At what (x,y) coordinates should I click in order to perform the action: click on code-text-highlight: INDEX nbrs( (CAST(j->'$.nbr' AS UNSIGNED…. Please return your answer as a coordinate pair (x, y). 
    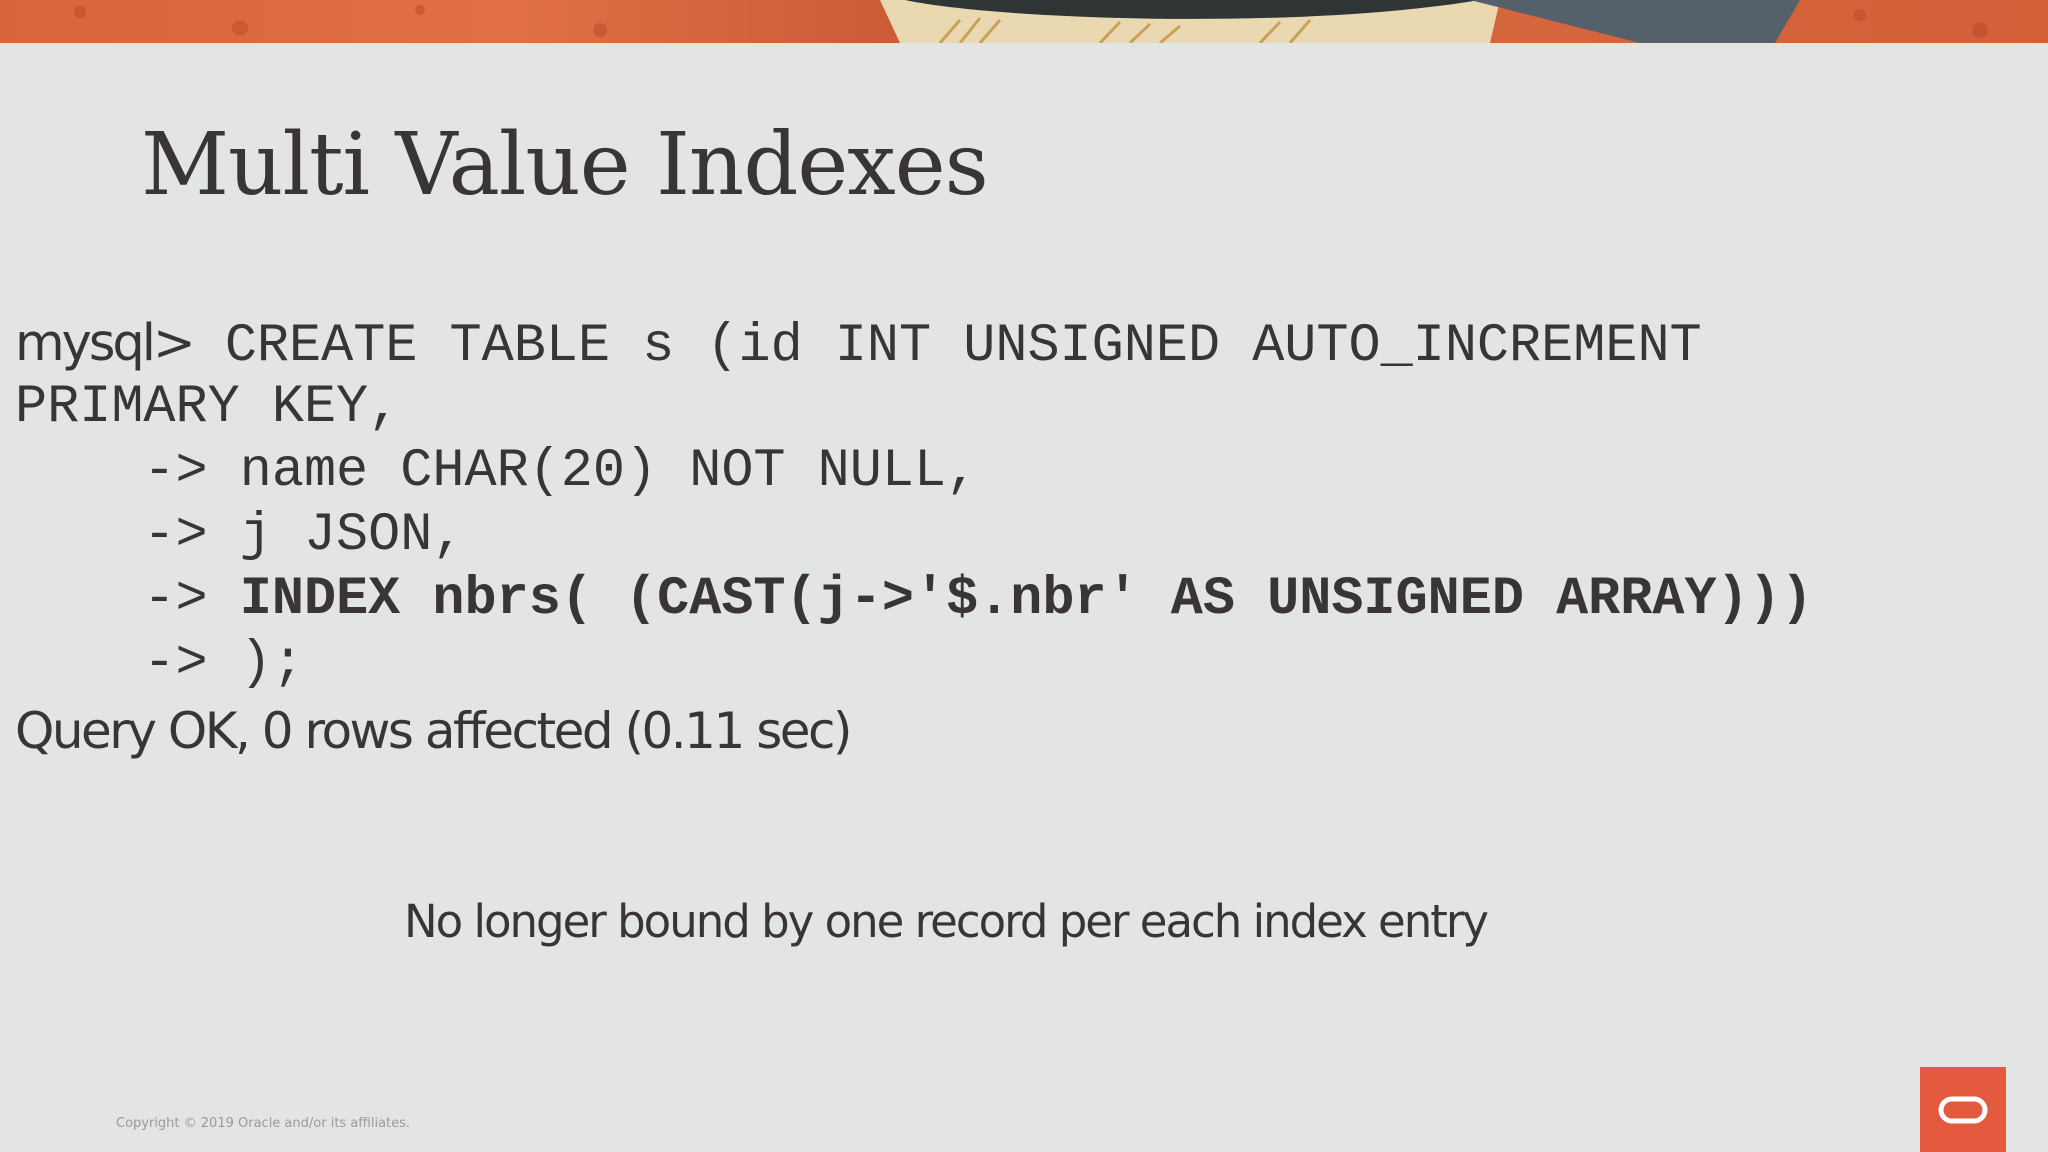
    Looking at the image, I should click on (1026, 599).